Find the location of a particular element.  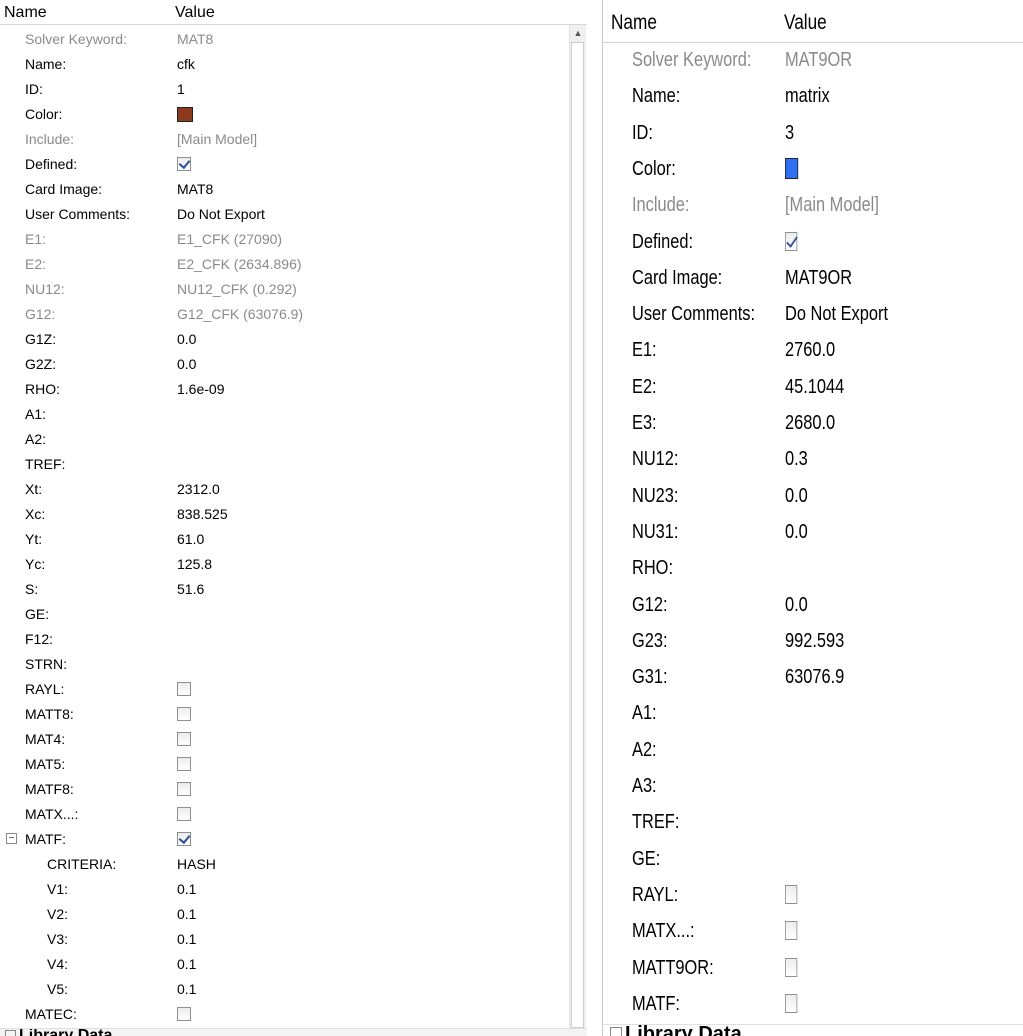

property-row-rayl: RAYL: is located at coordinates (293, 689).